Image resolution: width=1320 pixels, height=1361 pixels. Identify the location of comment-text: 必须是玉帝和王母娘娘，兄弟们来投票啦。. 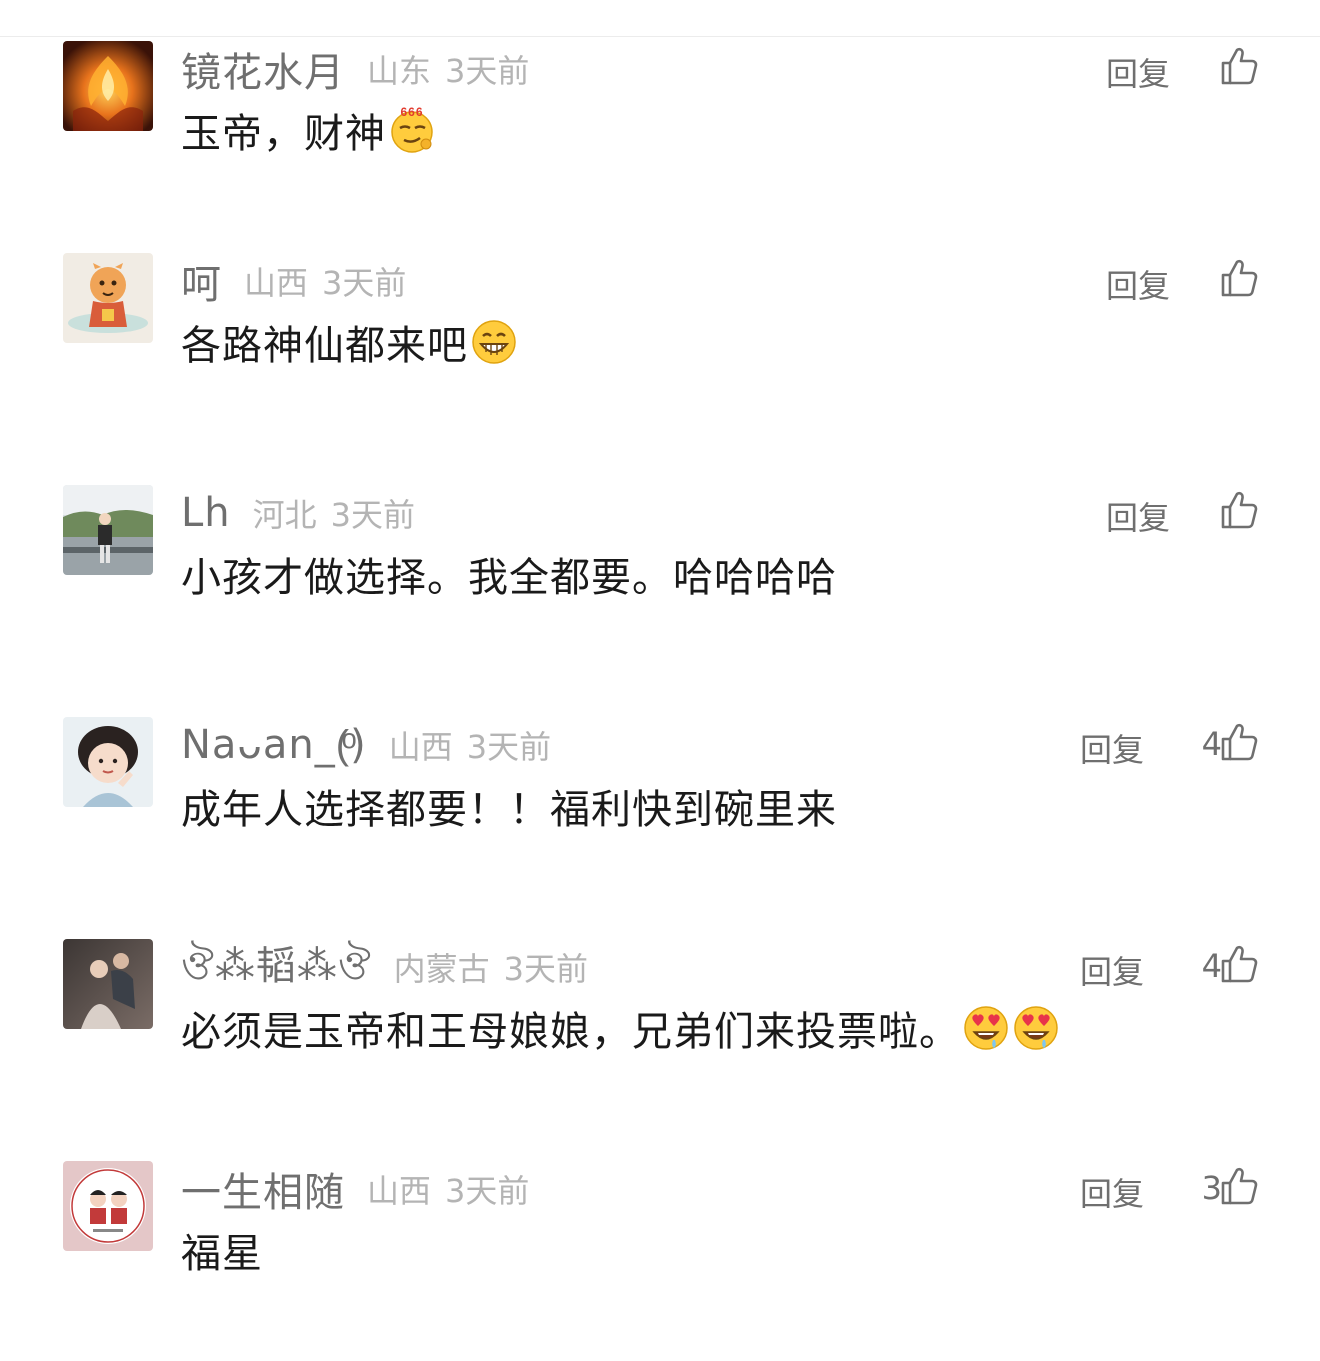
(570, 1032).